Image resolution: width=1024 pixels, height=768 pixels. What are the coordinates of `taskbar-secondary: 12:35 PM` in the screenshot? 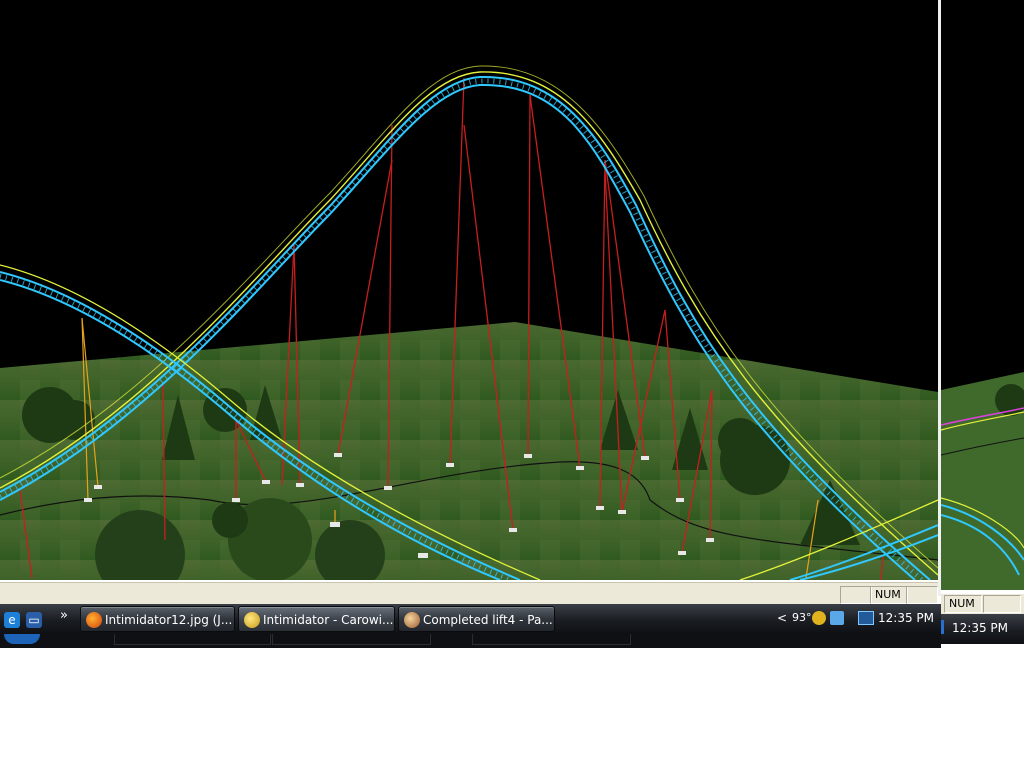 It's located at (982, 629).